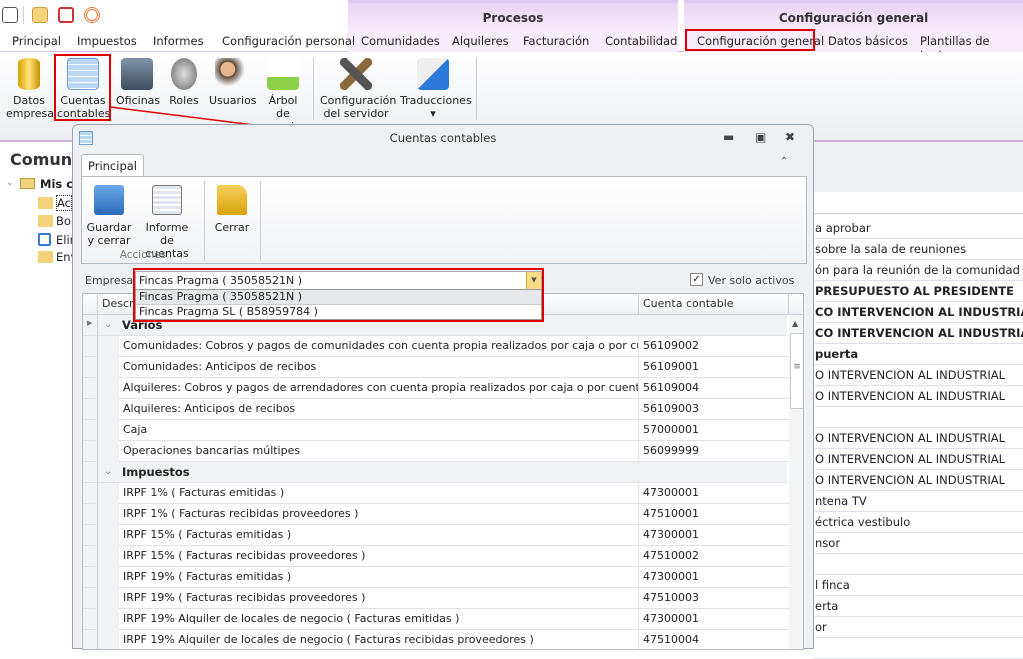 Image resolution: width=1023 pixels, height=659 pixels. Describe the element at coordinates (714, 598) in the screenshot. I see `cell-cuenta: 47510003` at that location.